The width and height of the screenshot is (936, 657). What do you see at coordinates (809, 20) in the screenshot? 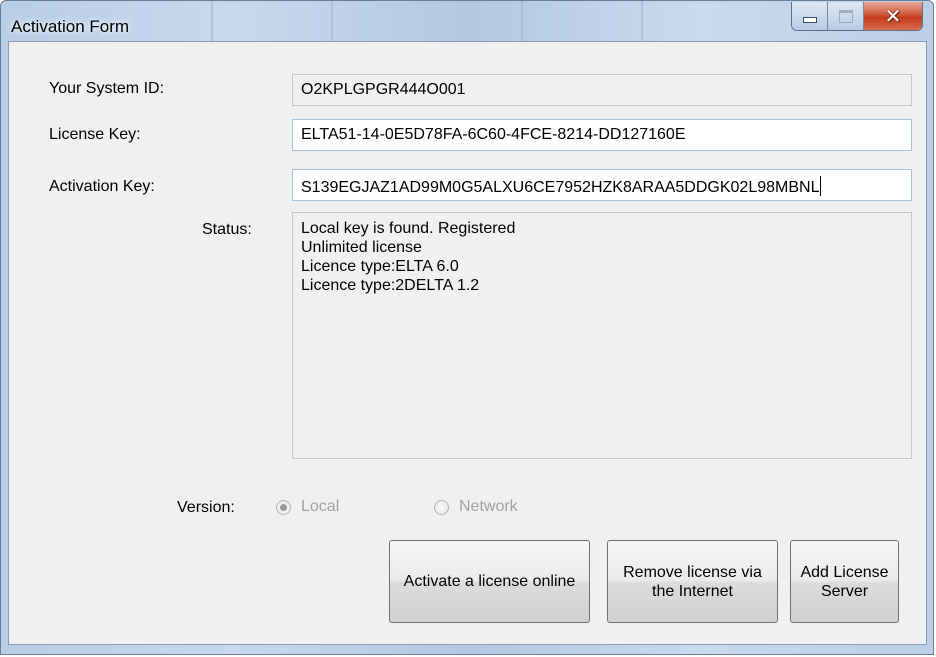
I see `minimize-icon` at bounding box center [809, 20].